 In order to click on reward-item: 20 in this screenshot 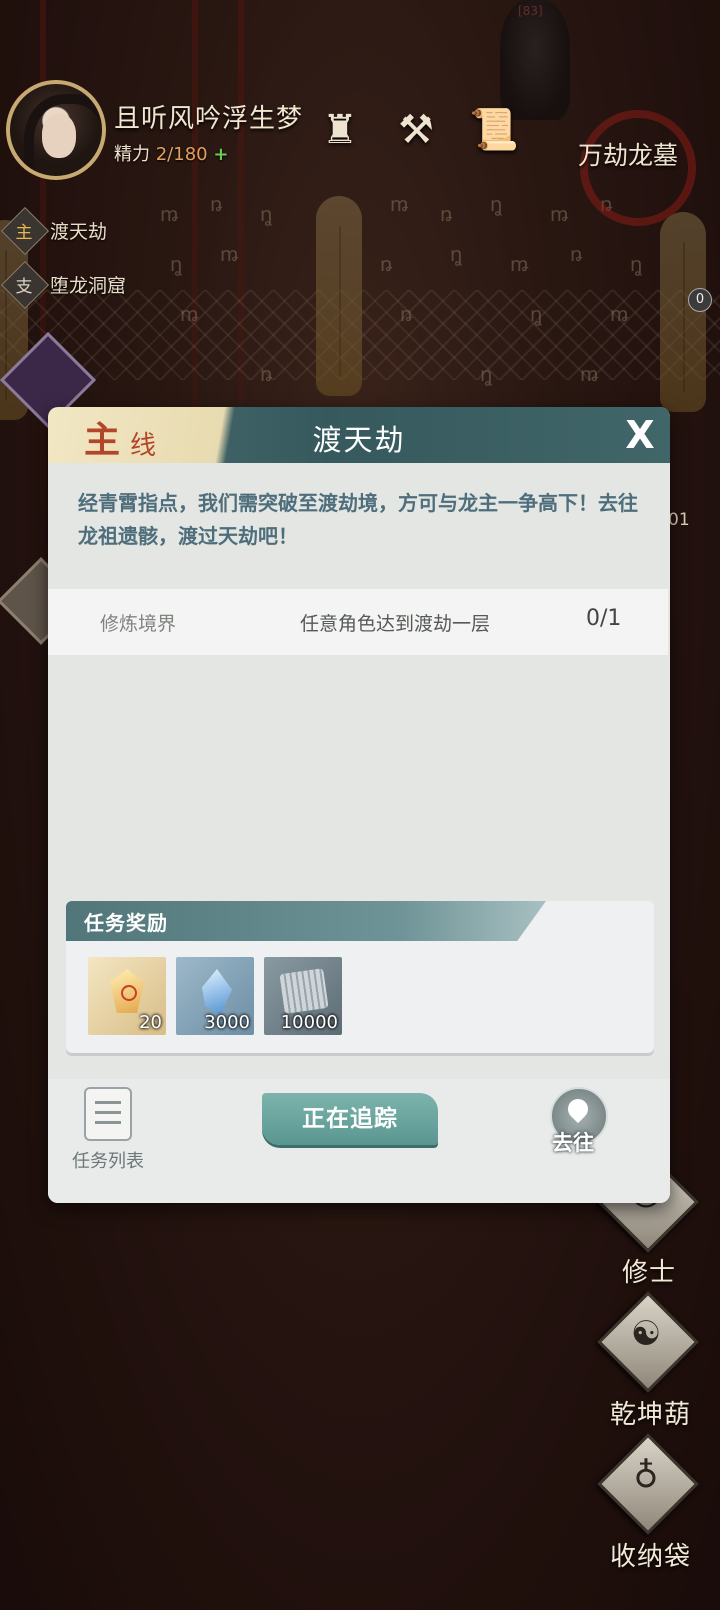, I will do `click(127, 996)`.